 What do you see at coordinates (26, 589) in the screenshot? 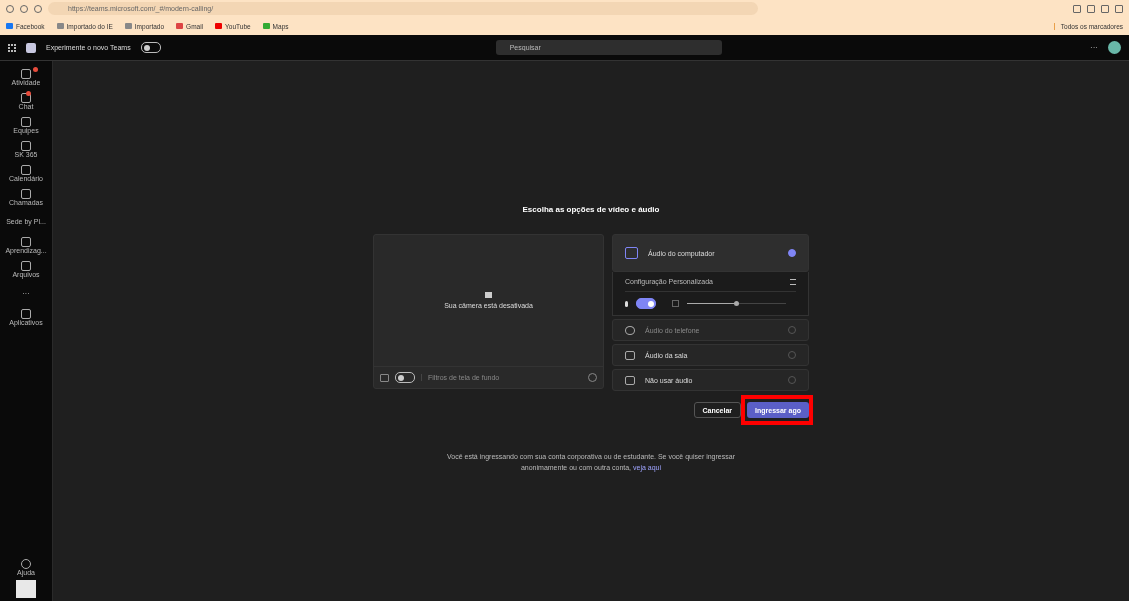
I see `download-tile` at bounding box center [26, 589].